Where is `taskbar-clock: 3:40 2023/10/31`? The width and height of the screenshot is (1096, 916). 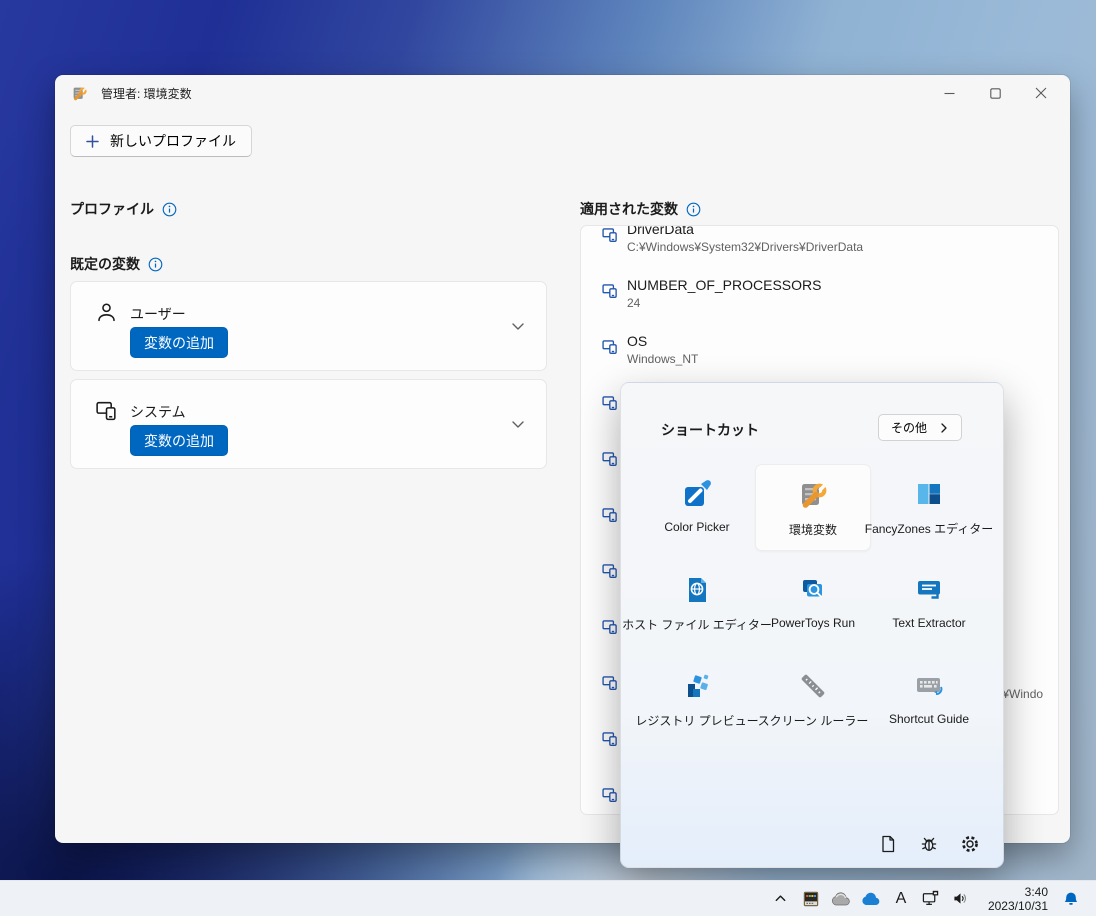
taskbar-clock: 3:40 2023/10/31 is located at coordinates (1018, 899).